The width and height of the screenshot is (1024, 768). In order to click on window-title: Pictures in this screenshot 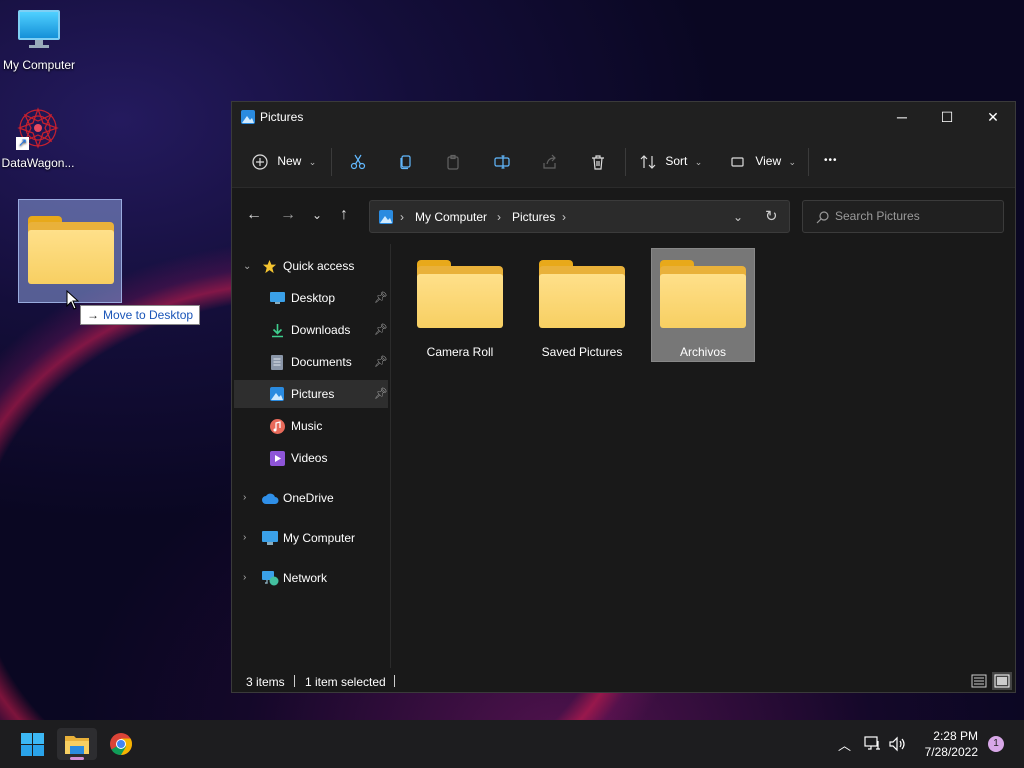, I will do `click(282, 117)`.